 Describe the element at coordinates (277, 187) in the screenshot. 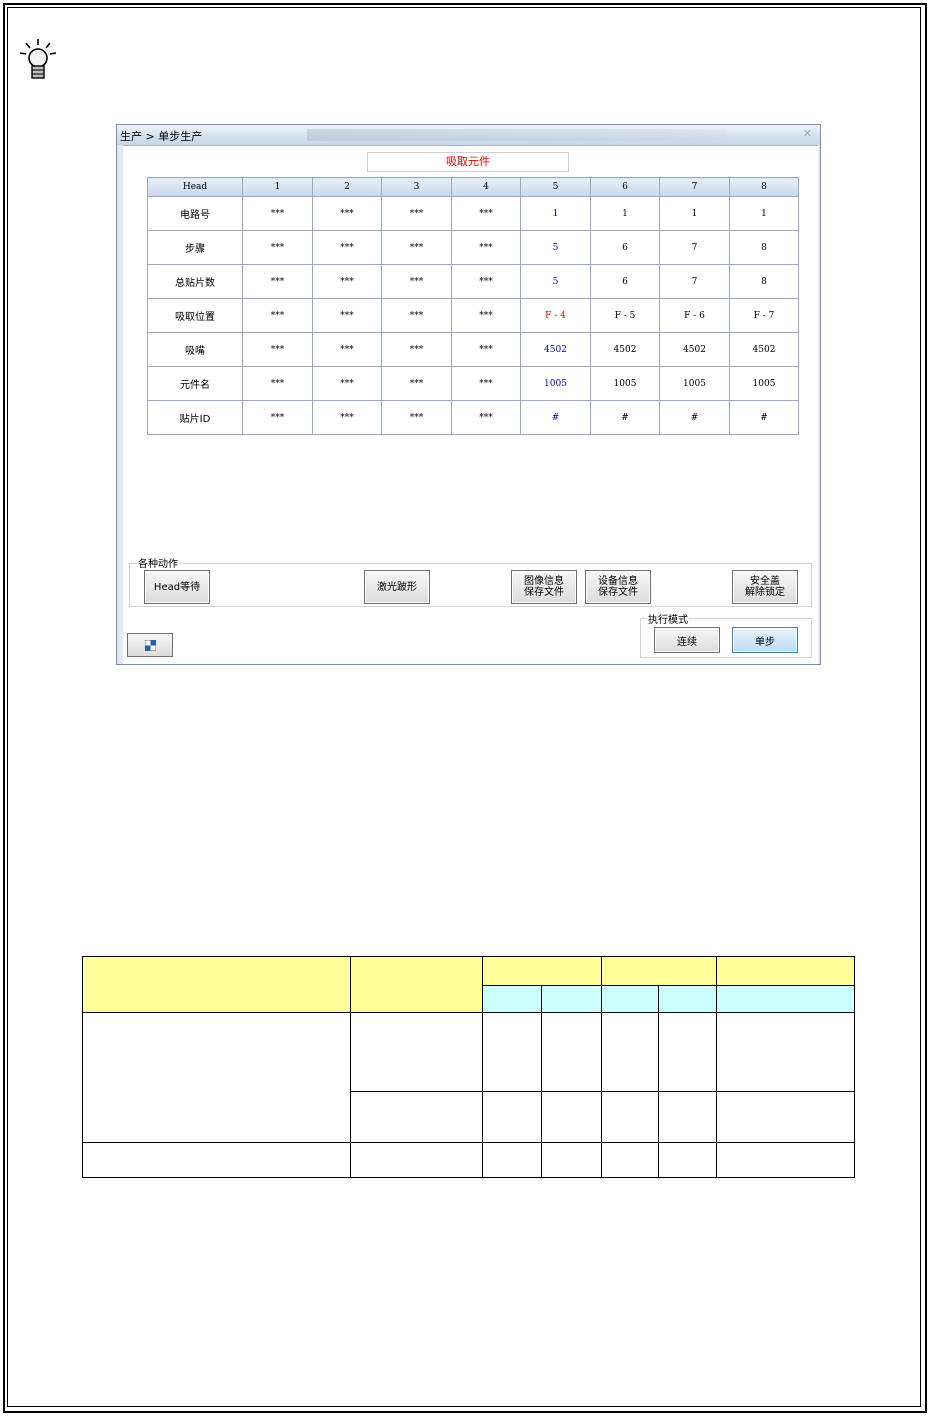

I see `grid-col-header: 1` at that location.